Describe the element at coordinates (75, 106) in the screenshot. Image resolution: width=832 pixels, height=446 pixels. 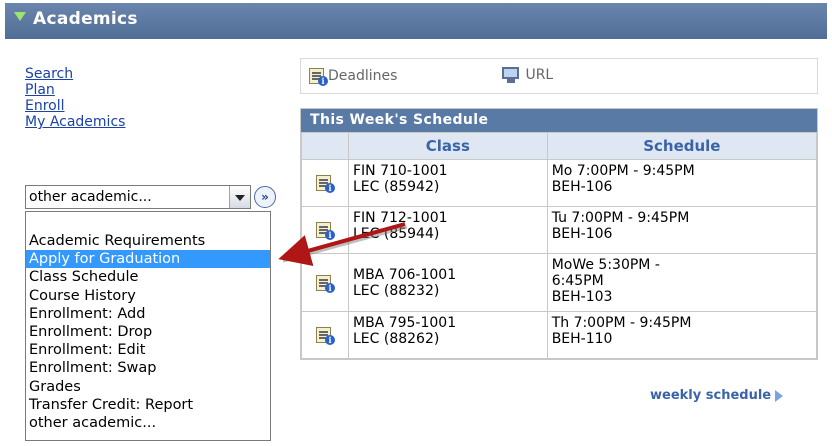
I see `nav-link-enroll: Enroll` at that location.